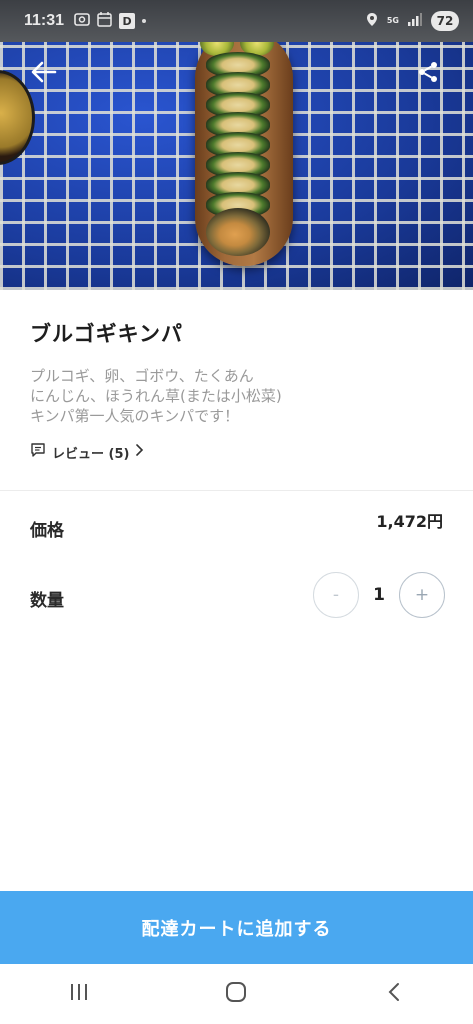  I want to click on share-icon, so click(428, 74).